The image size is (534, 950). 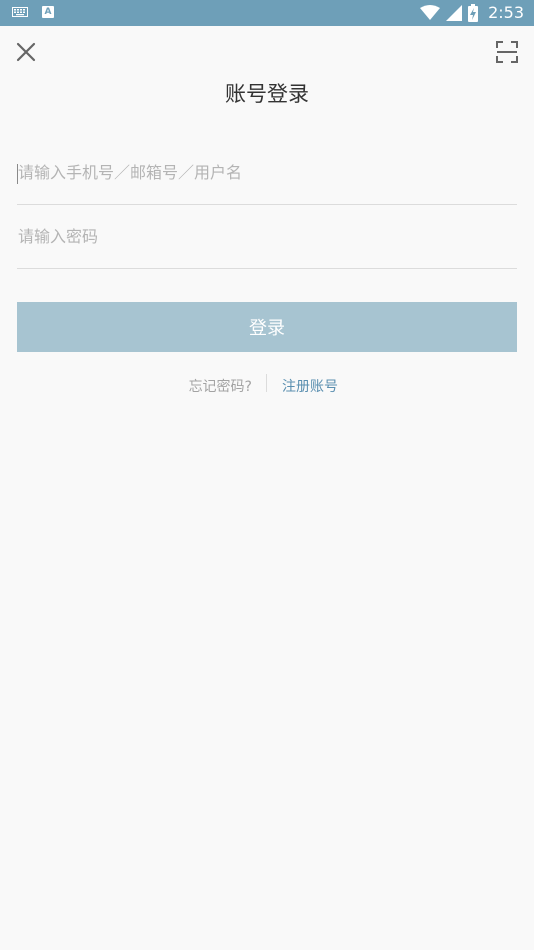 What do you see at coordinates (473, 13) in the screenshot?
I see `battery-charging-icon` at bounding box center [473, 13].